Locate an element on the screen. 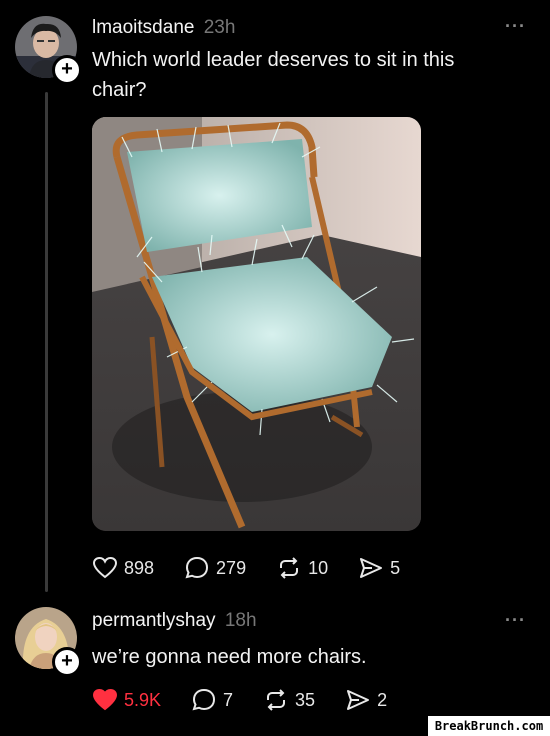 Image resolution: width=550 pixels, height=736 pixels. watermark: BreakBrunch.com is located at coordinates (489, 726).